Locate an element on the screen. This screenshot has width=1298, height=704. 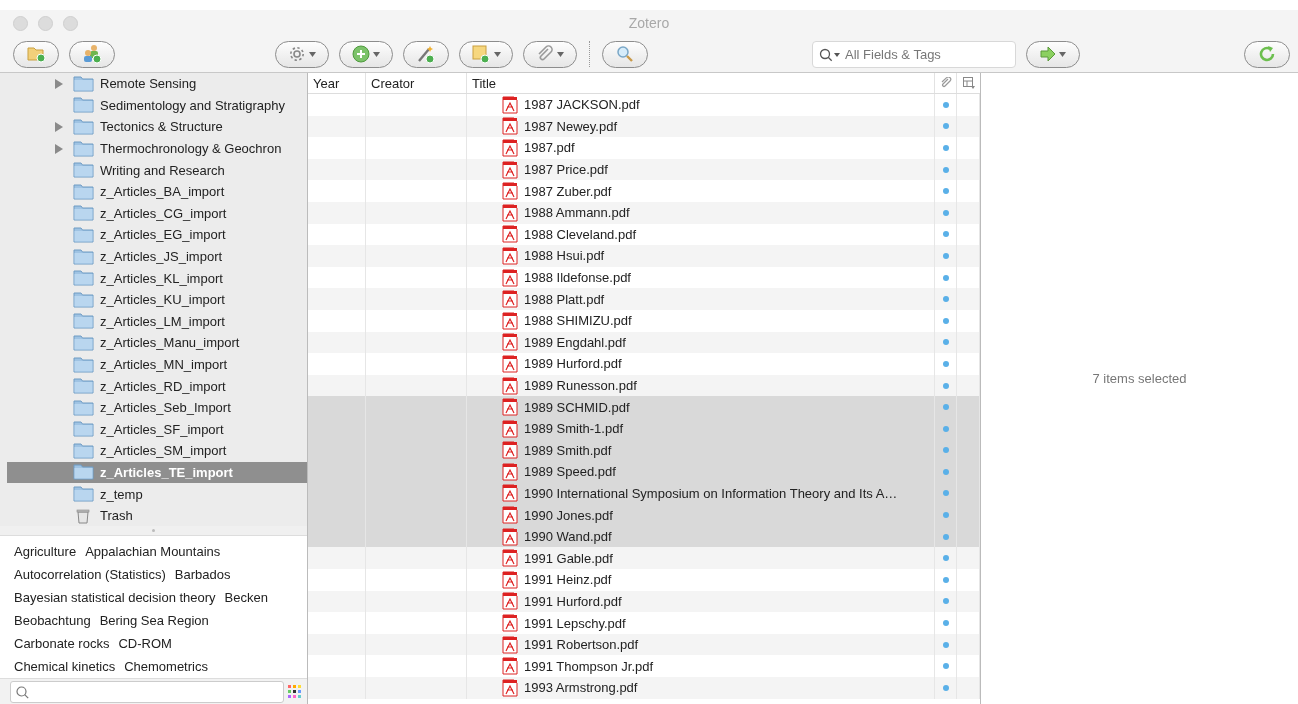
column-picker-icon is located at coordinates (968, 83).